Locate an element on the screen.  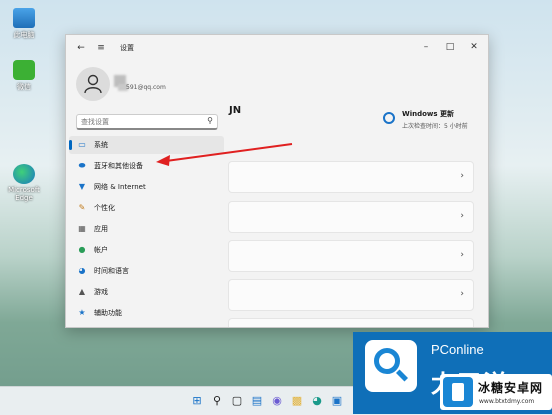
pconline-brand: PConline is located at coordinates (457, 349).